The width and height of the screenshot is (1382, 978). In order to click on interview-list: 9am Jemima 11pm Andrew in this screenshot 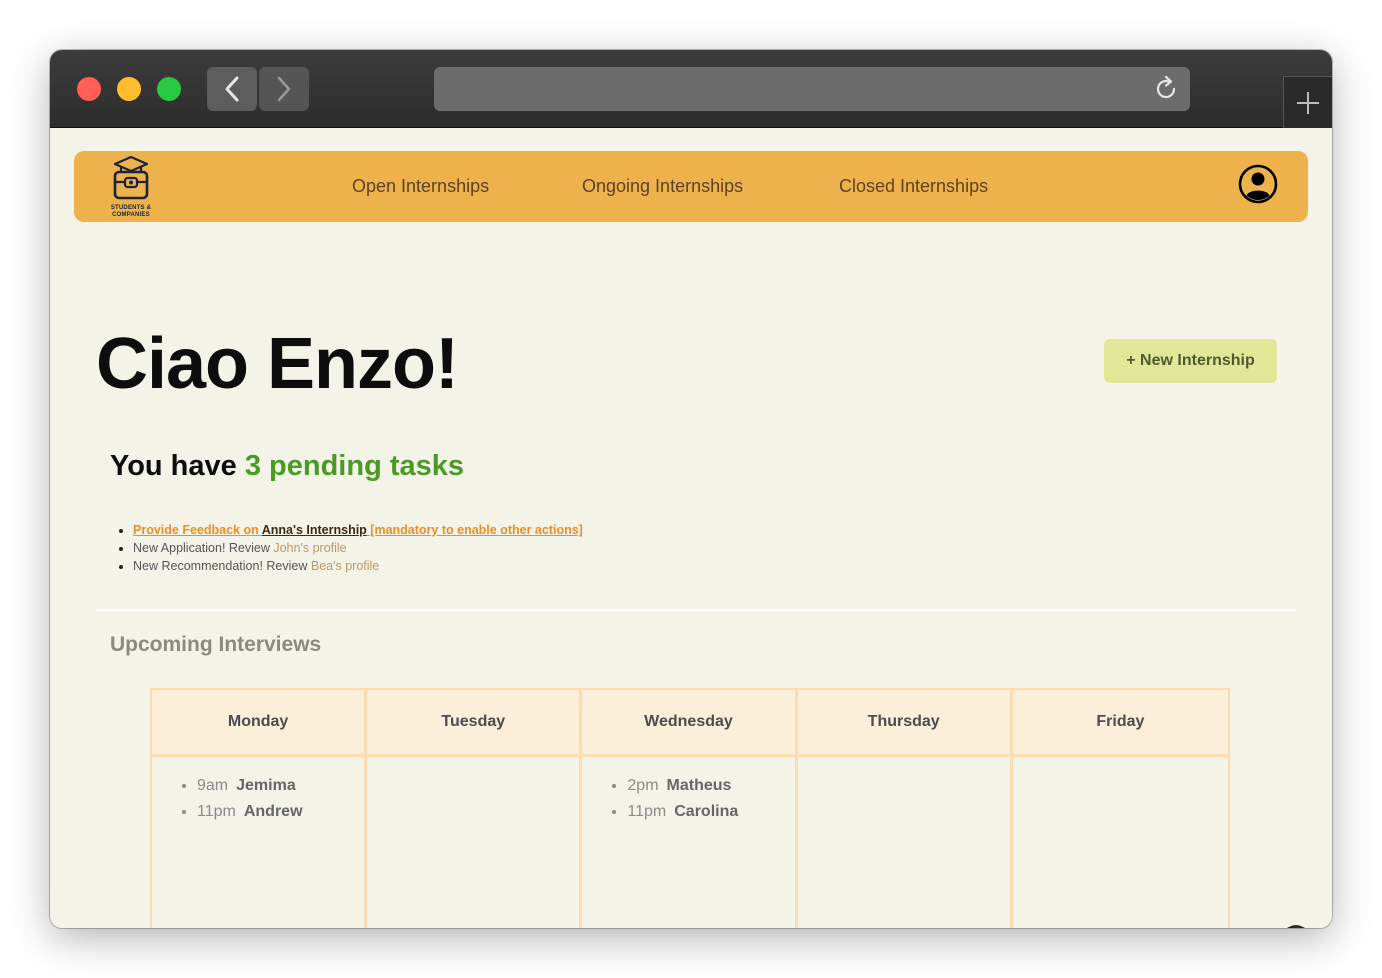, I will do `click(258, 791)`.